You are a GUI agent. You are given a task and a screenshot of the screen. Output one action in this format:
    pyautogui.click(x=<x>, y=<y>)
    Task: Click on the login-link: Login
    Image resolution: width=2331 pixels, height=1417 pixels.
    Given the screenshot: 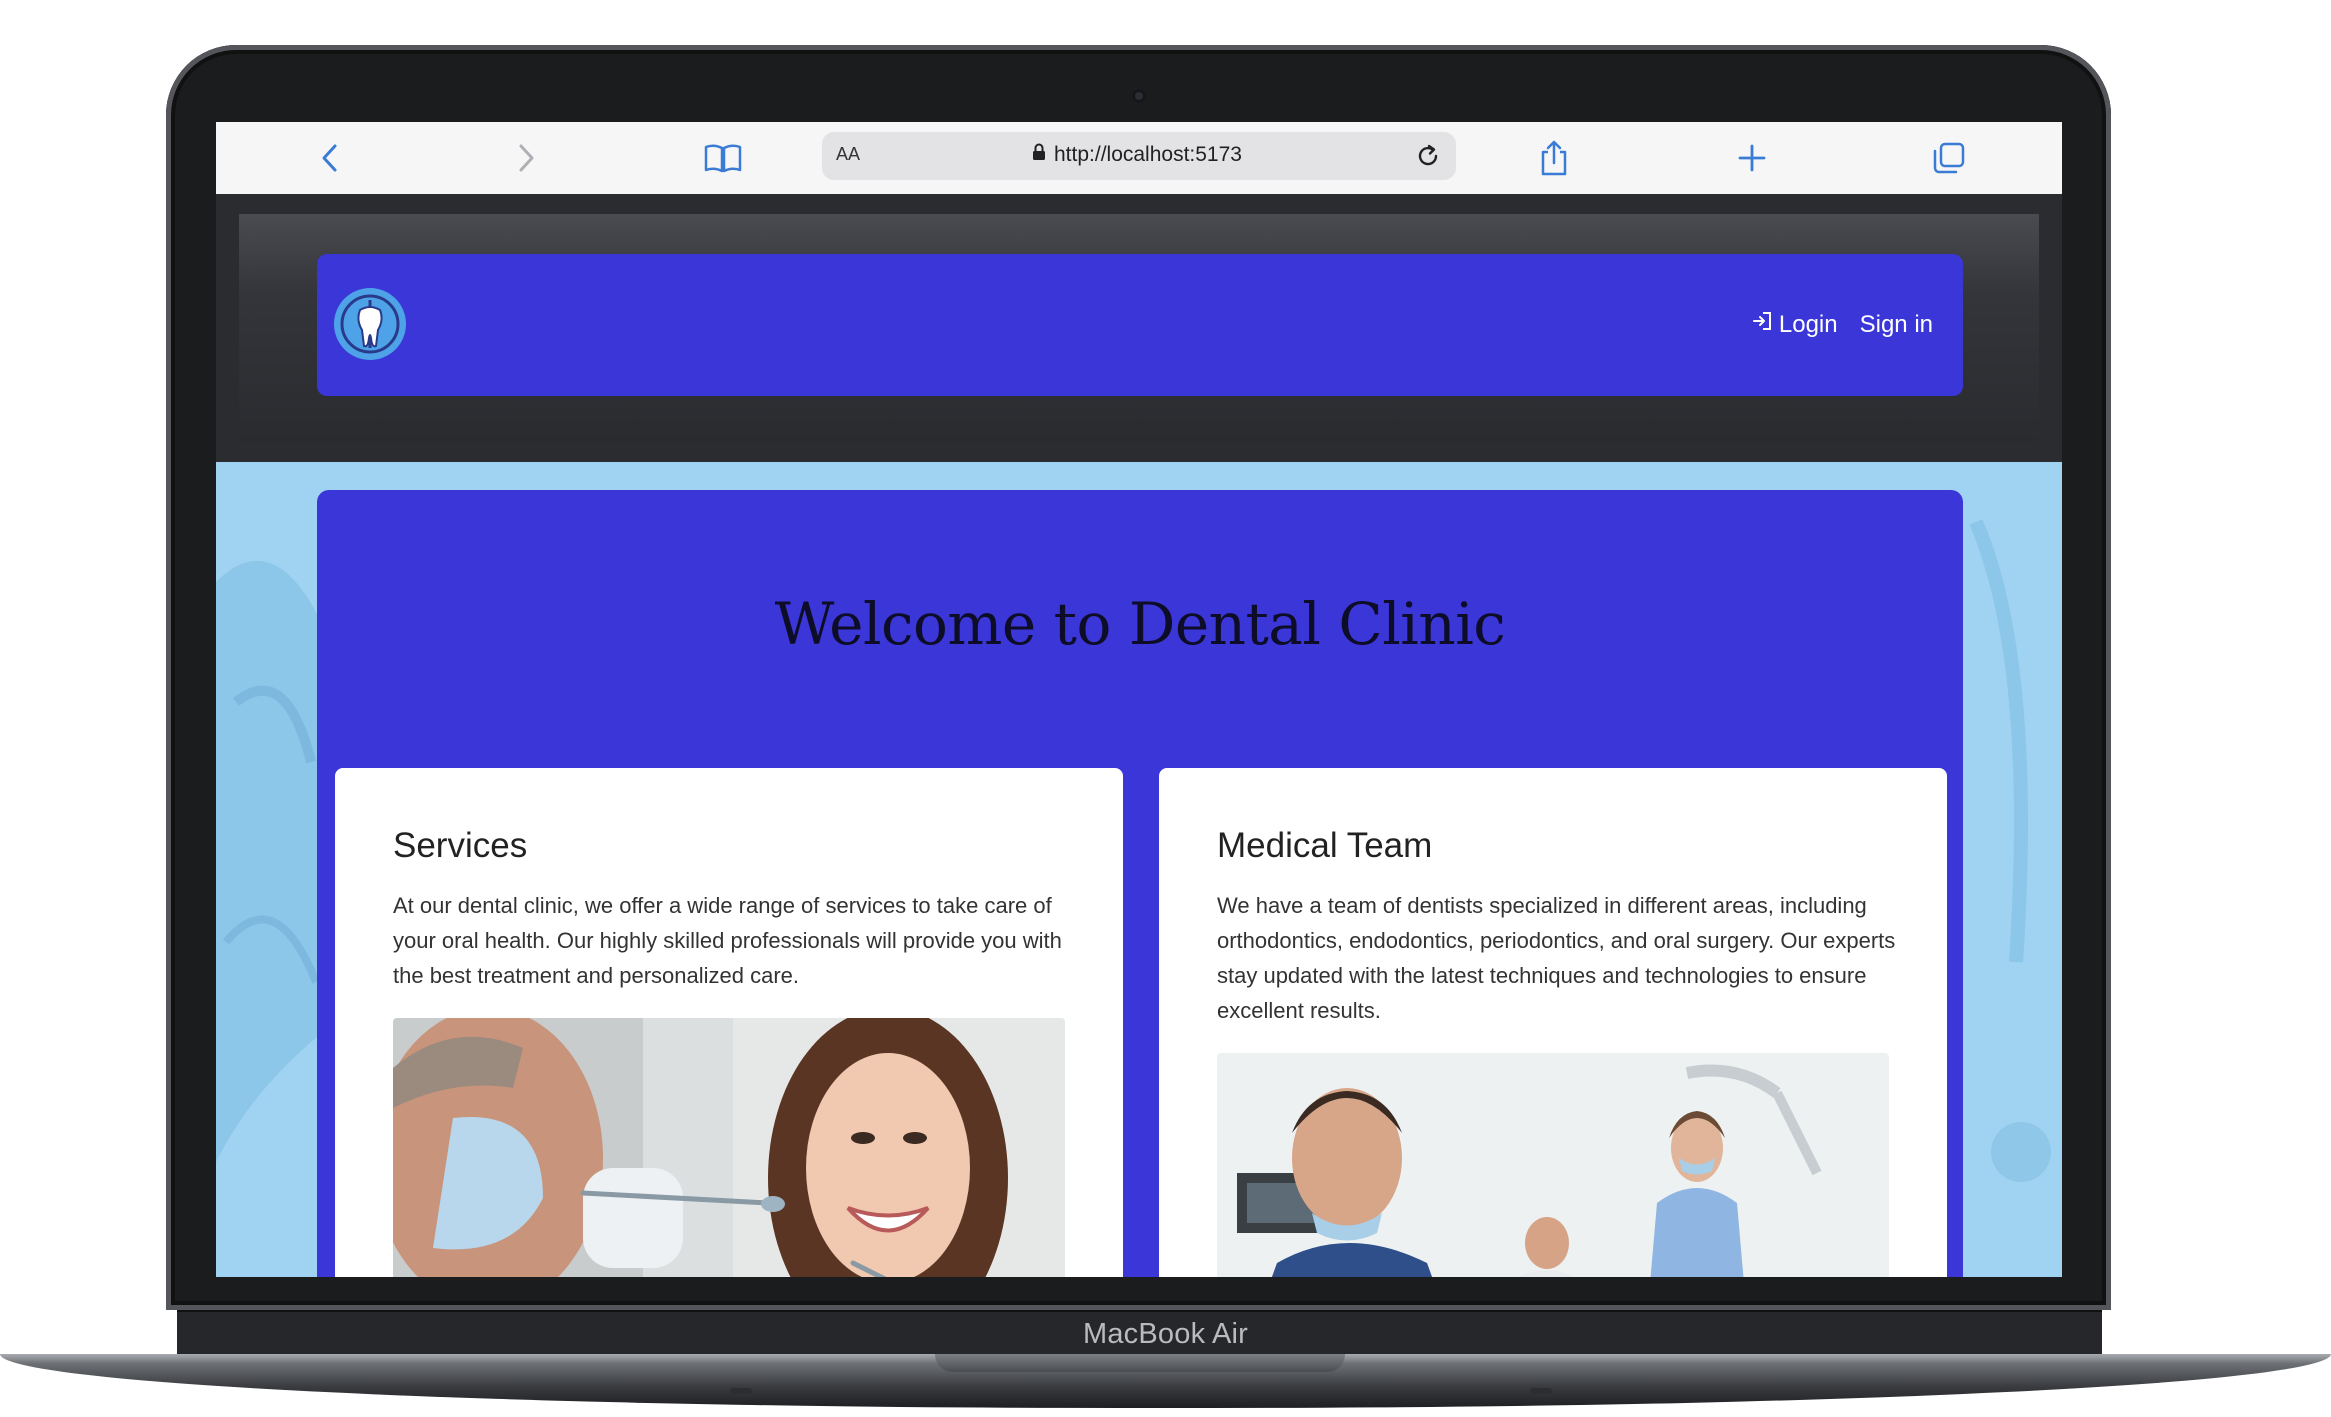 What is the action you would take?
    pyautogui.click(x=1794, y=324)
    